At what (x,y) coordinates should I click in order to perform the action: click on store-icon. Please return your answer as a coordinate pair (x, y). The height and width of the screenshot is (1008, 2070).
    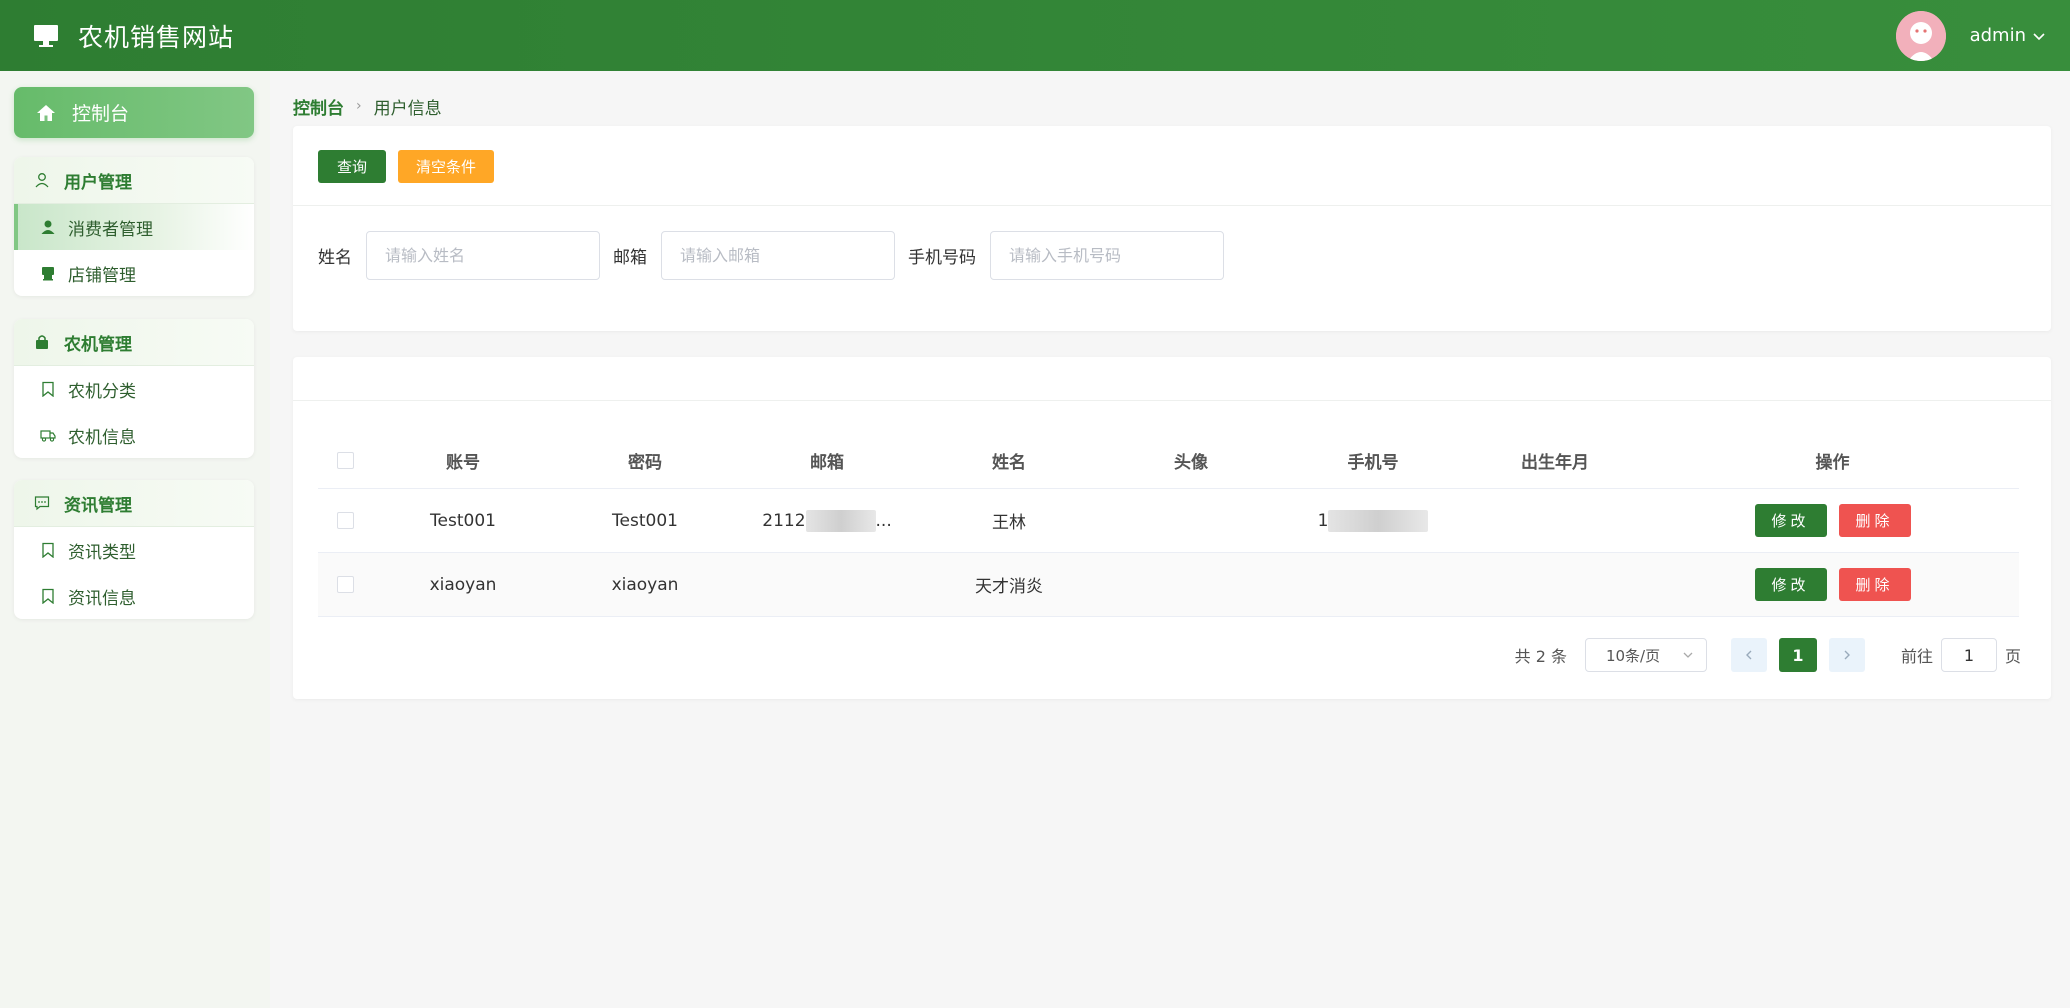
    Looking at the image, I should click on (48, 274).